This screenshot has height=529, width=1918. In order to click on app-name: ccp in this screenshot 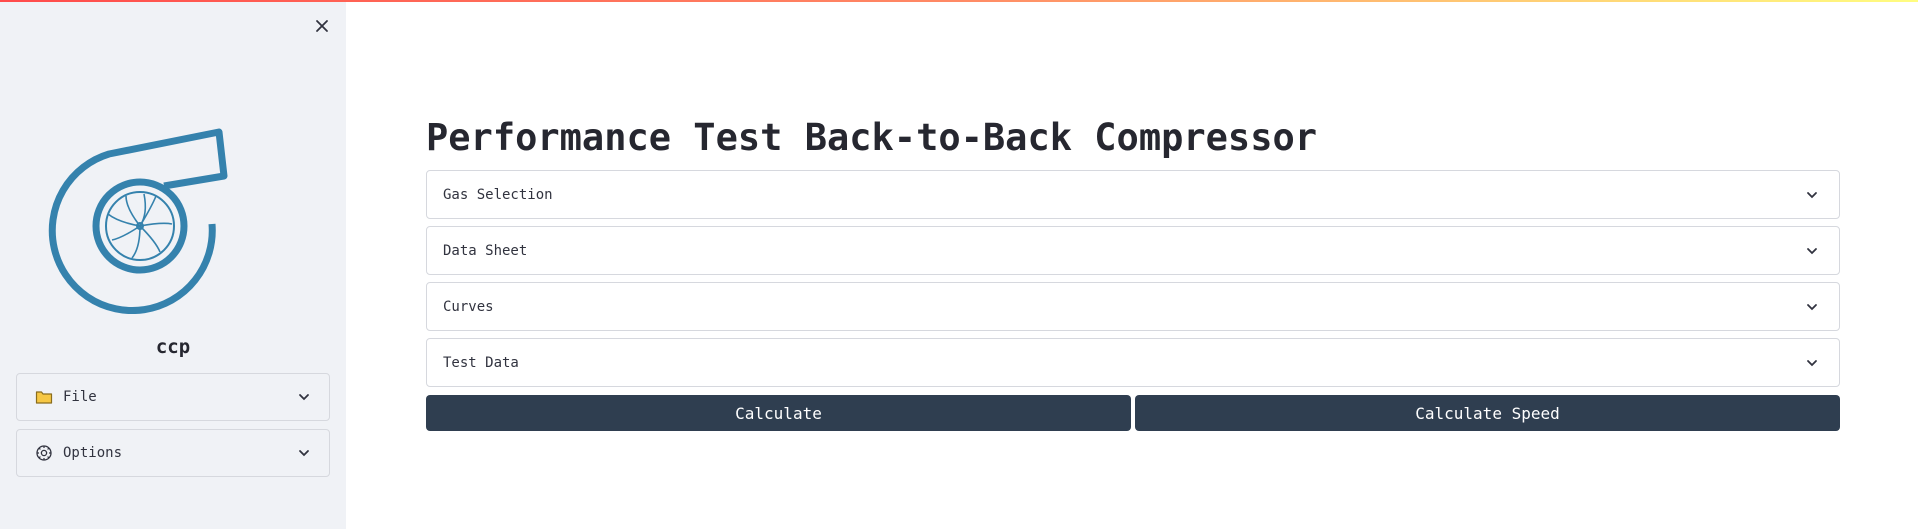, I will do `click(173, 347)`.